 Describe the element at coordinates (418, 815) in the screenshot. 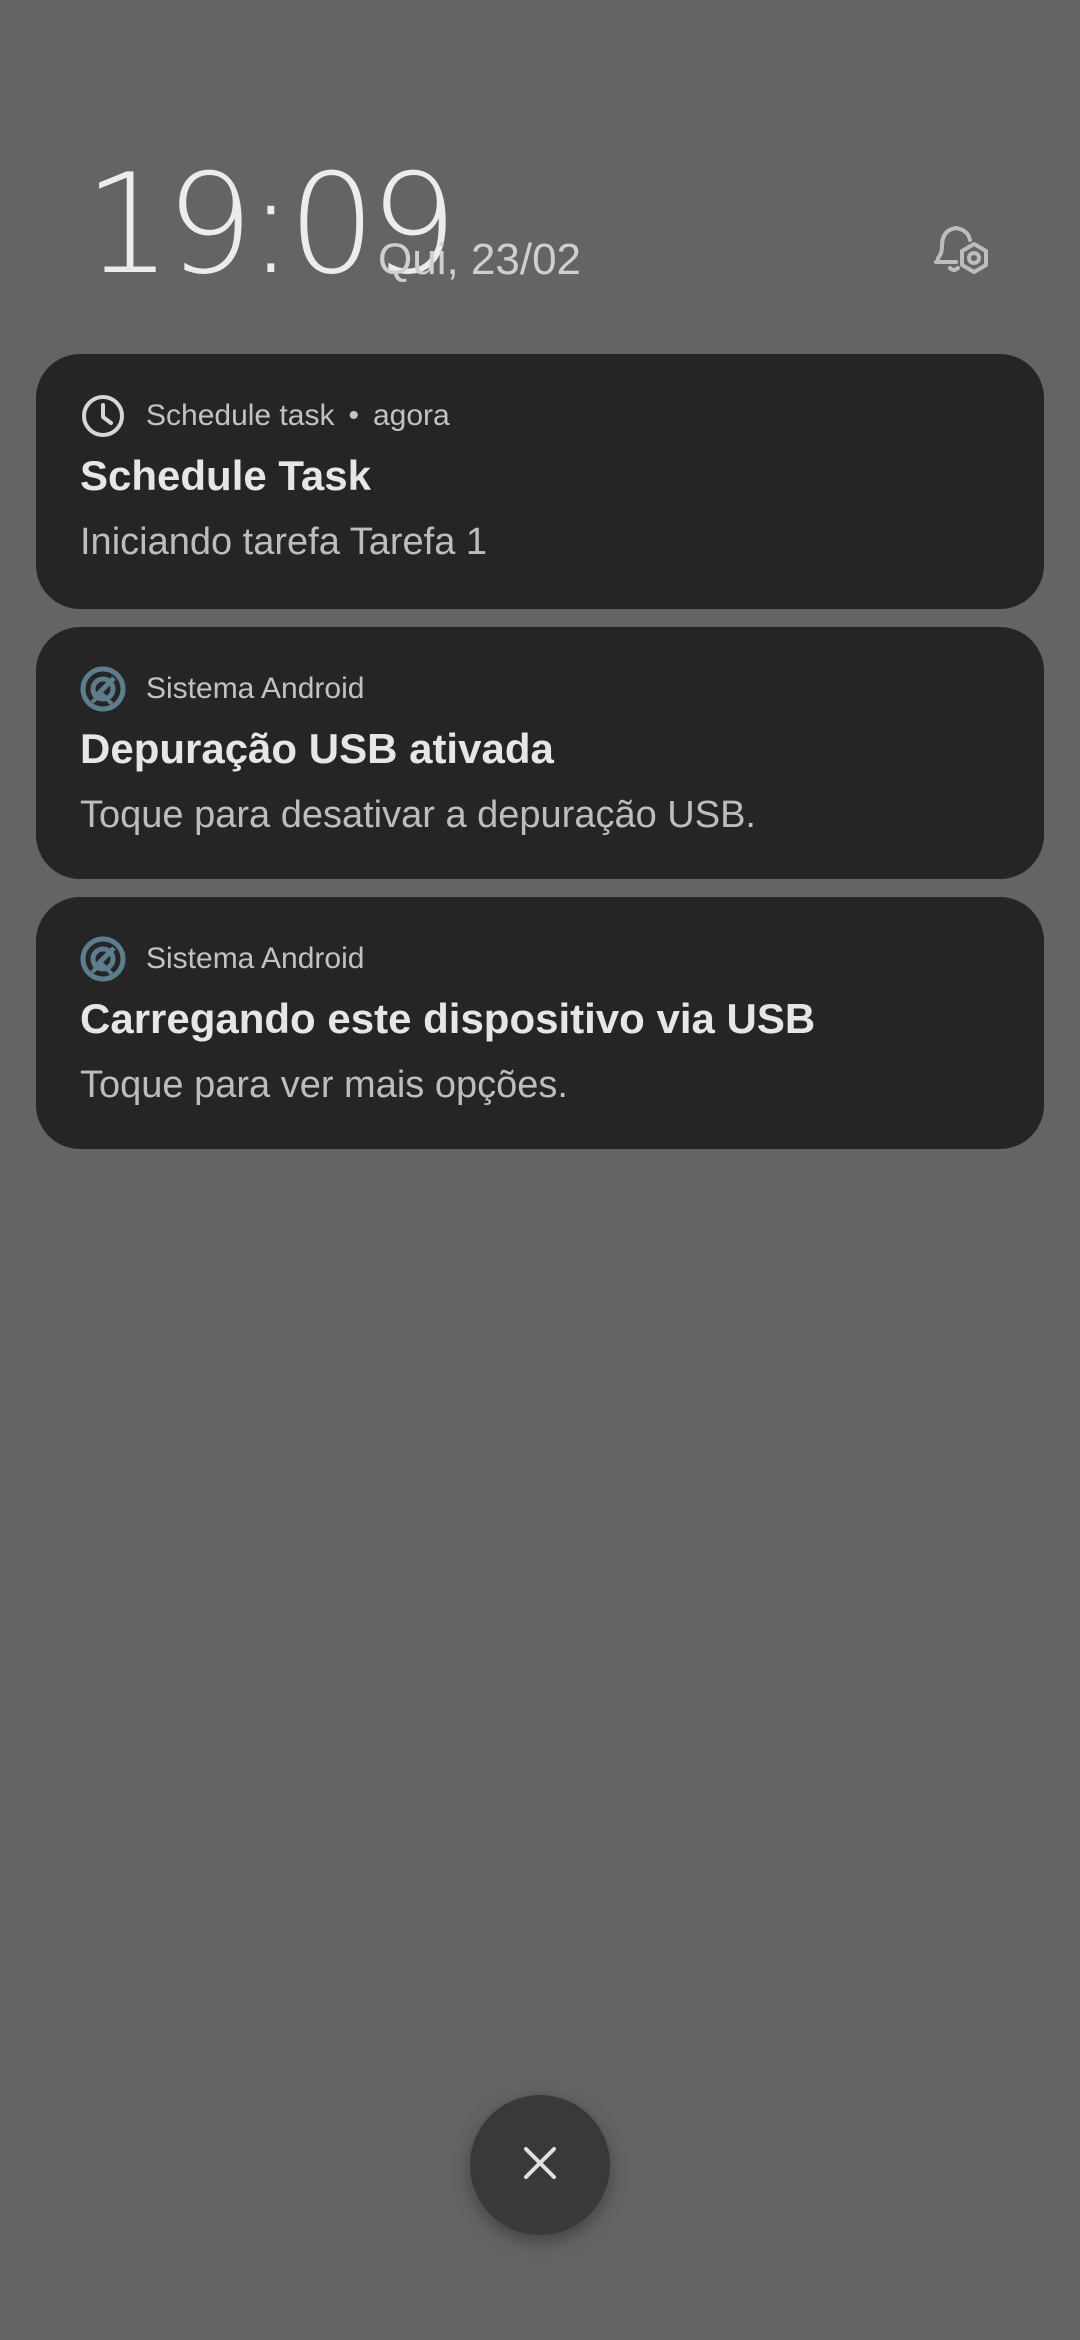

I see `notification-body: Toque para desativar a depuração USB.` at that location.